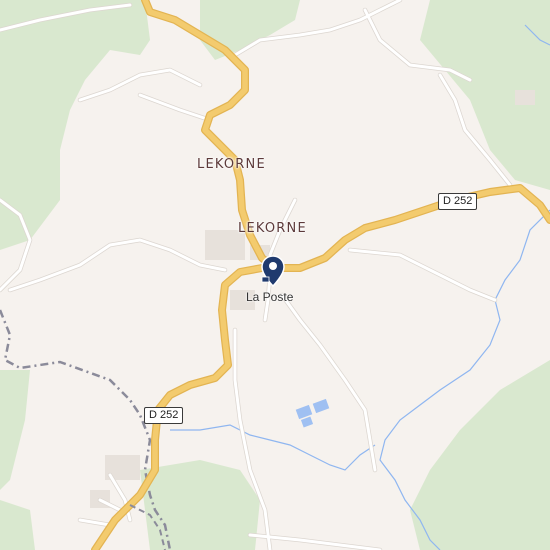  What do you see at coordinates (269, 297) in the screenshot?
I see `poi-label: La Poste` at bounding box center [269, 297].